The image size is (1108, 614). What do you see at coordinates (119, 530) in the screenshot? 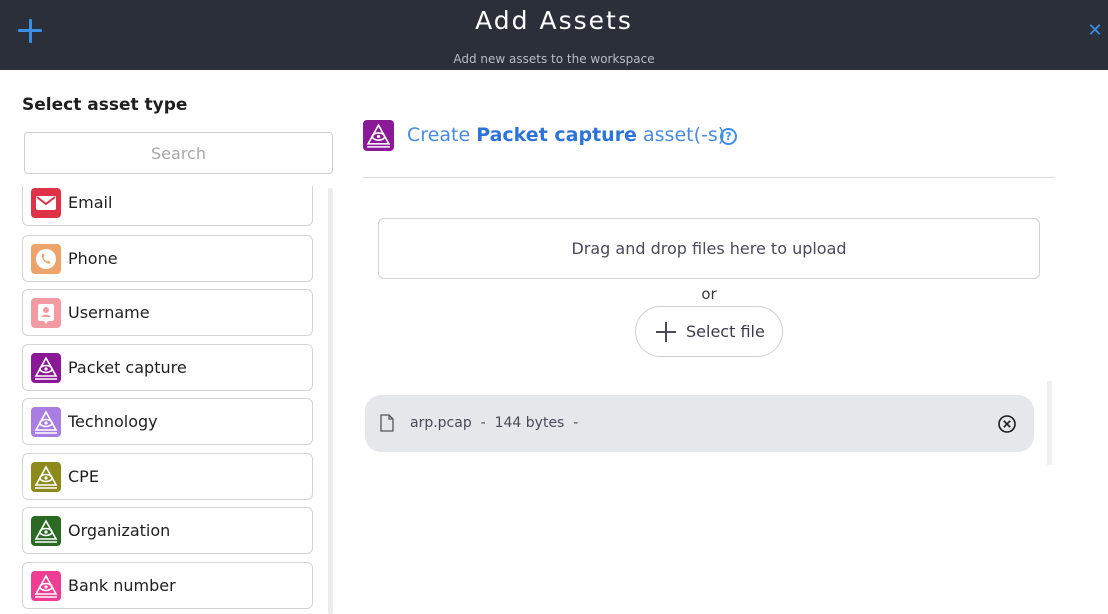
I see `list-item-label: Organization` at bounding box center [119, 530].